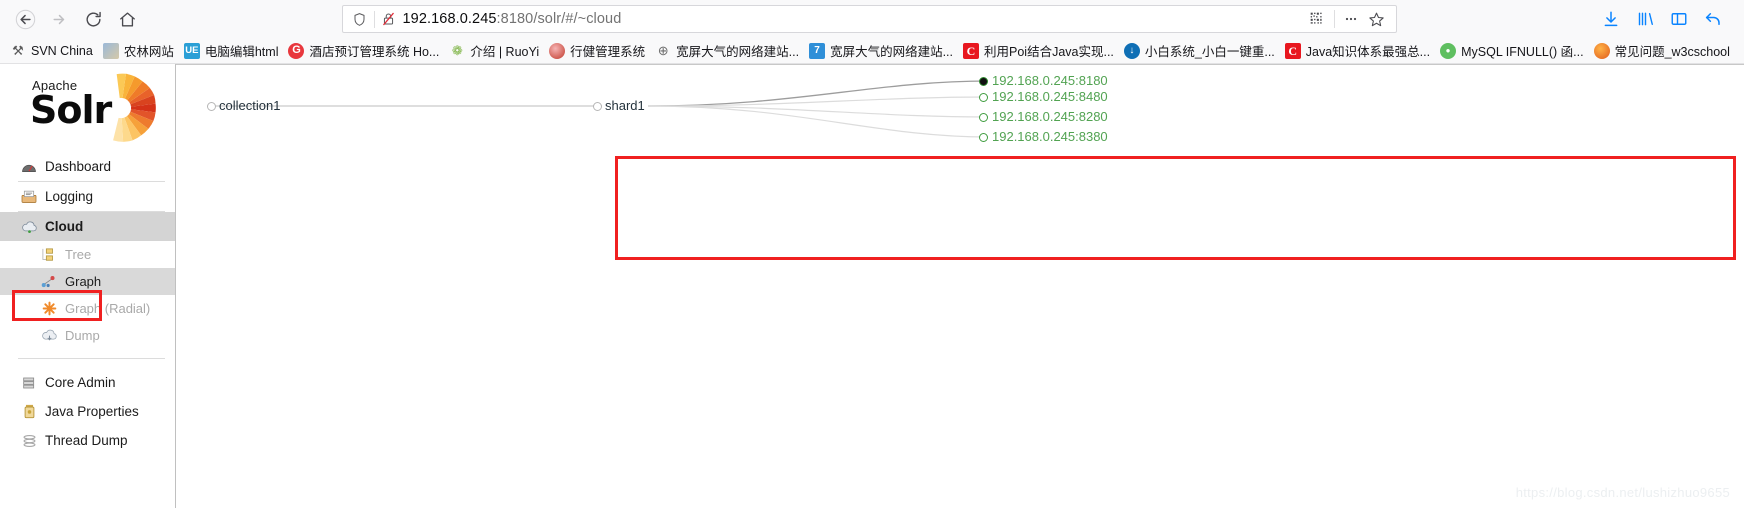 The height and width of the screenshot is (509, 1744). What do you see at coordinates (211, 106) in the screenshot?
I see `collection-node-marker` at bounding box center [211, 106].